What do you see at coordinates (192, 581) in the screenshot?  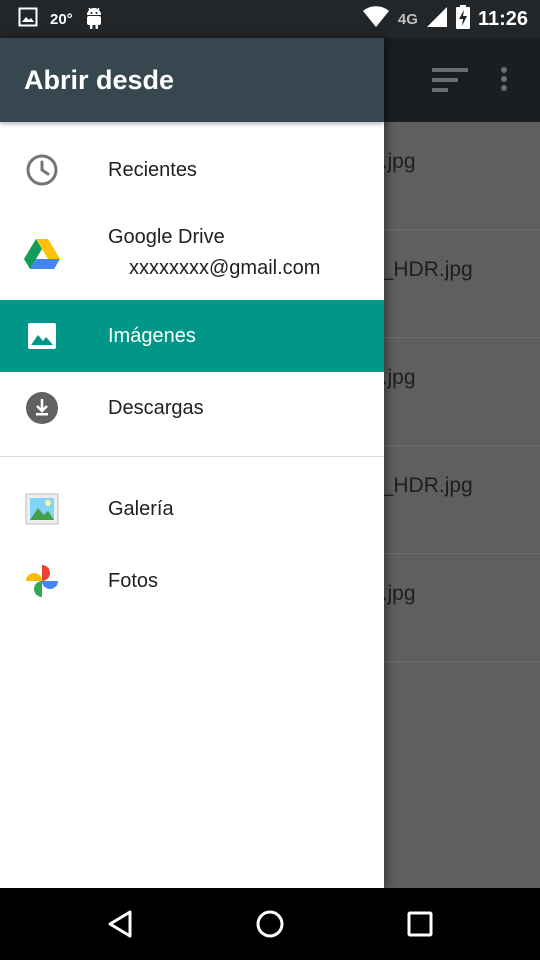 I see `drawer-item-fotos: Fotos` at bounding box center [192, 581].